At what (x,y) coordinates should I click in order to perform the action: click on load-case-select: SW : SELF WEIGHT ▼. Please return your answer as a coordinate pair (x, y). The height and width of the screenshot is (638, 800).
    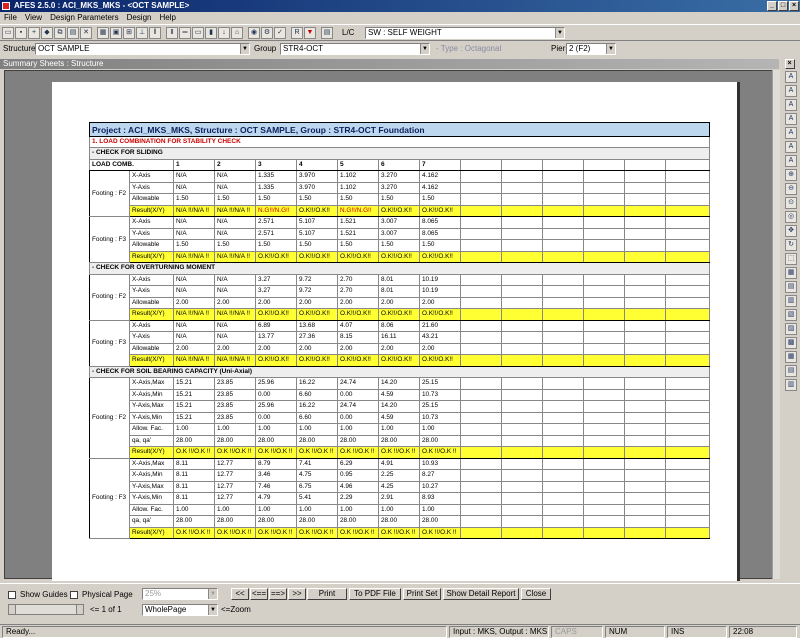
    Looking at the image, I should click on (465, 33).